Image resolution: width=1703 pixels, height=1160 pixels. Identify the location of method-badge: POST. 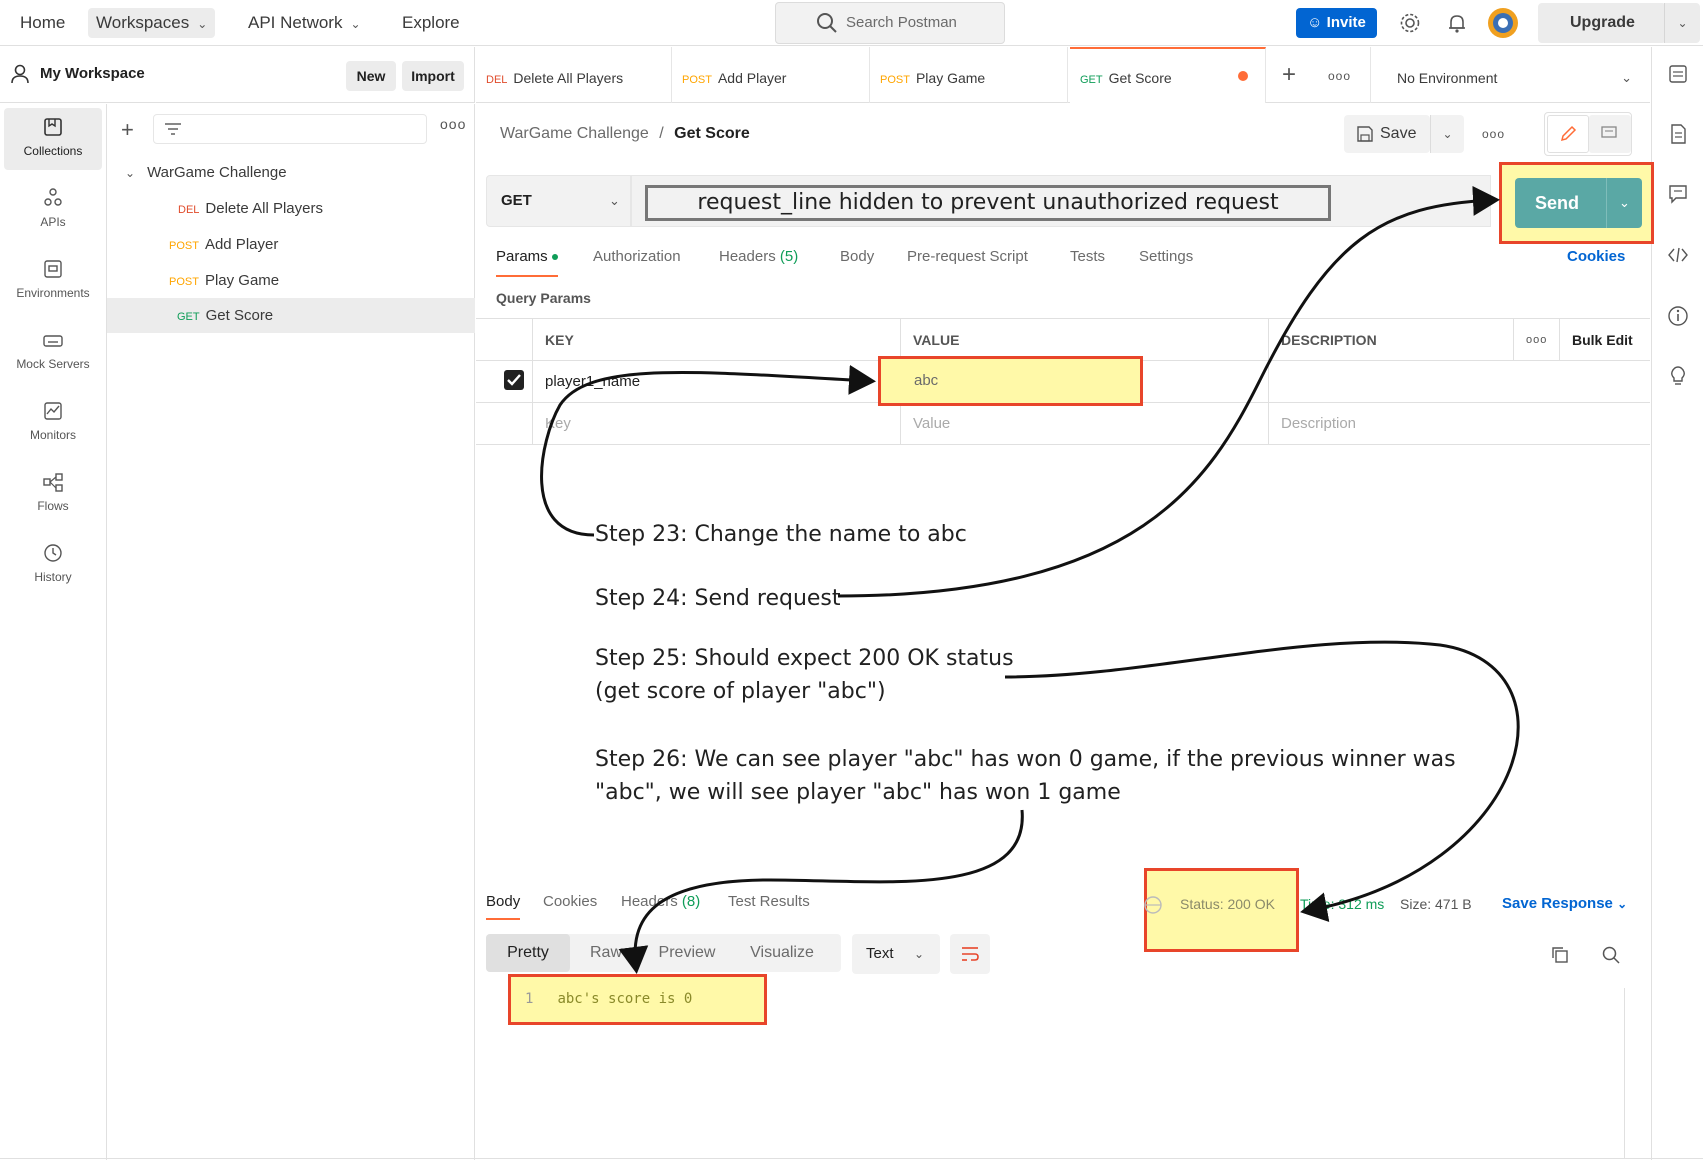
(895, 80).